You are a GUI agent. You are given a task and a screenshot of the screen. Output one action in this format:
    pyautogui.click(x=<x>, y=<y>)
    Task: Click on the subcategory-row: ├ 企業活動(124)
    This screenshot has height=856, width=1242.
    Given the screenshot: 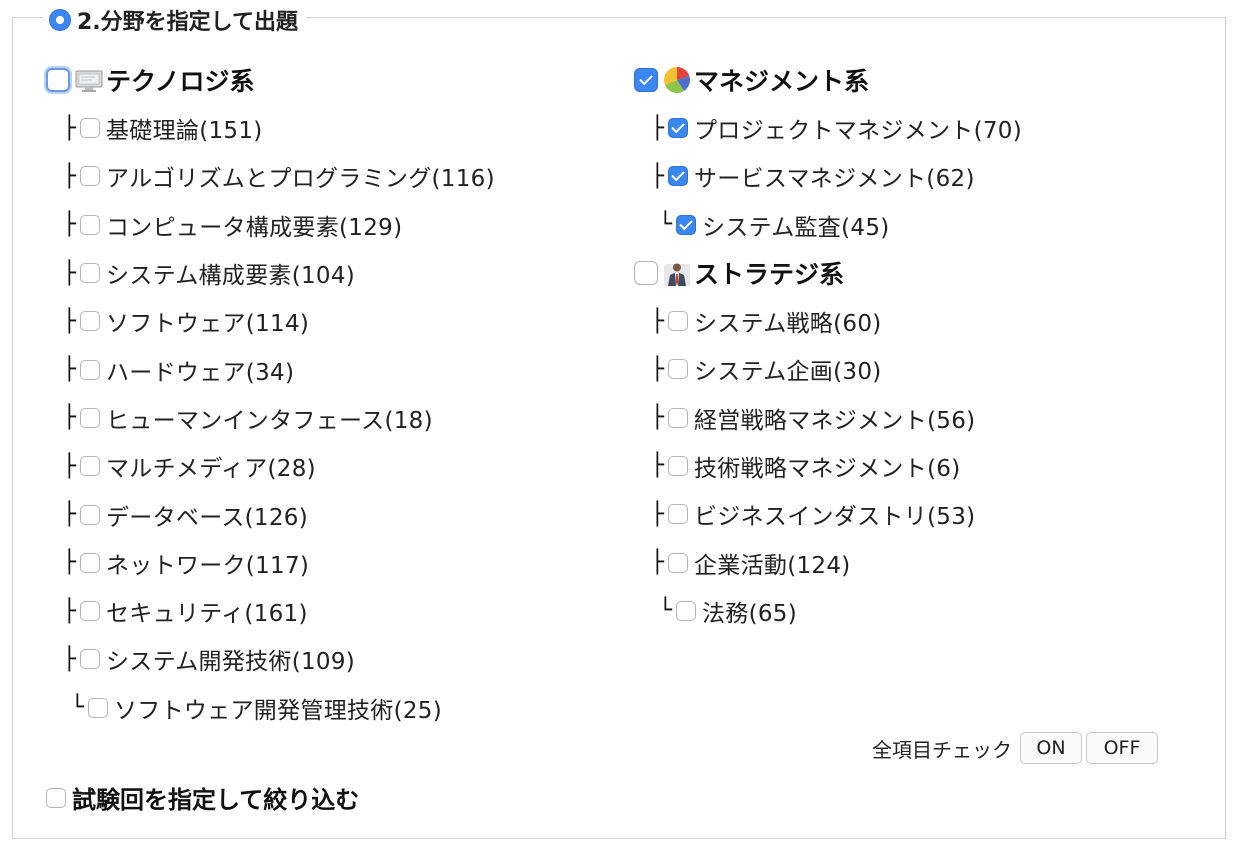 What is the action you would take?
    pyautogui.click(x=828, y=562)
    